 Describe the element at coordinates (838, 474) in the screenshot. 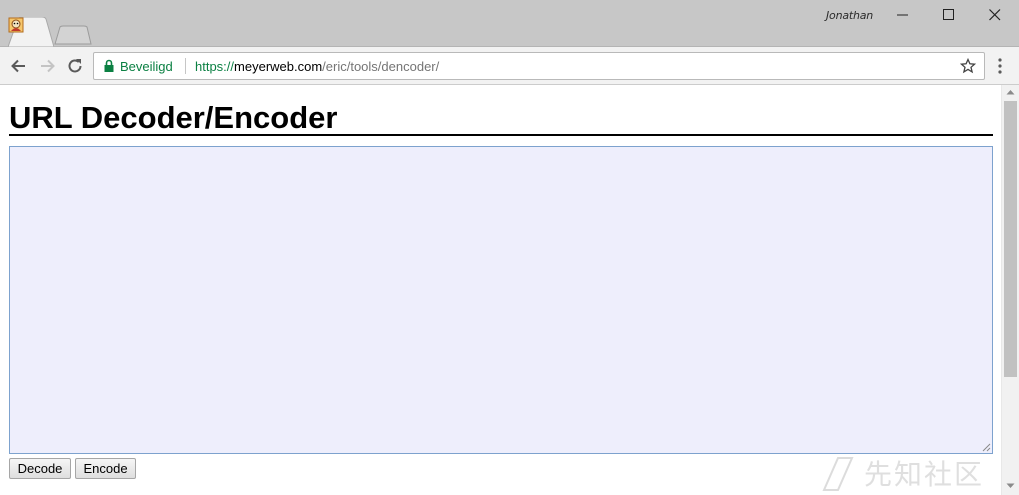

I see `watermark-logo-icon` at that location.